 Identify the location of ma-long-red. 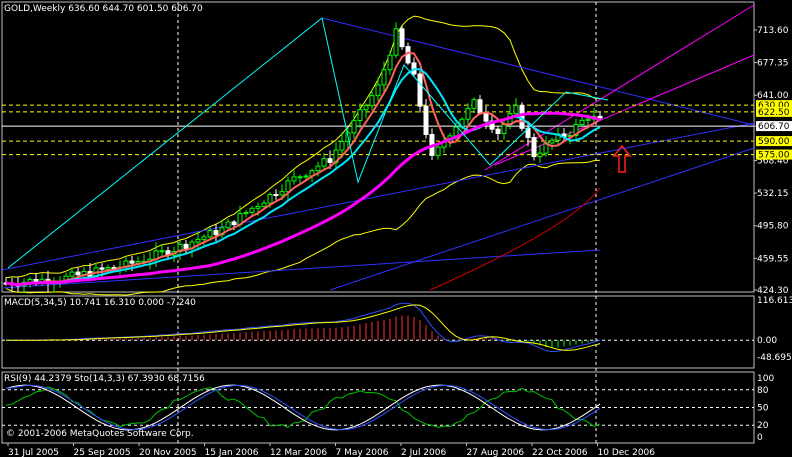
(515, 239).